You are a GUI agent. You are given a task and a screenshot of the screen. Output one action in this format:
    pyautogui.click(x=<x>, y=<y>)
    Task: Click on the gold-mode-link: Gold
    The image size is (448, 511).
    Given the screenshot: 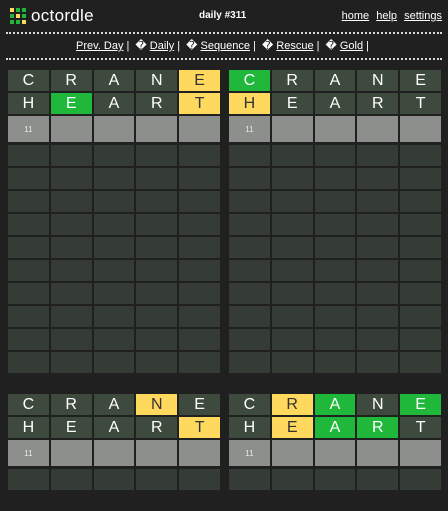 What is the action you would take?
    pyautogui.click(x=351, y=46)
    